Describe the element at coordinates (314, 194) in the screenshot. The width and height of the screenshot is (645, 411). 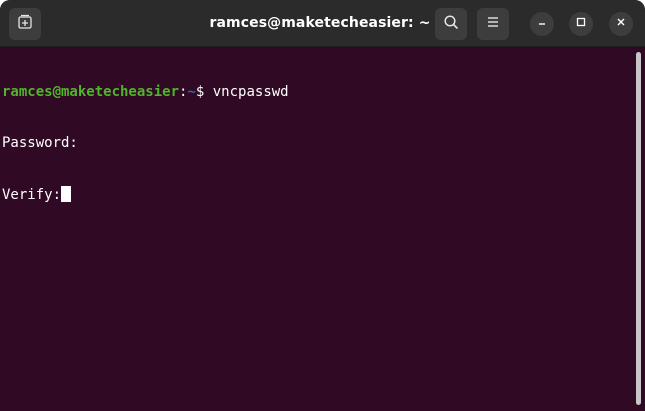
I see `output-line: Verify:` at that location.